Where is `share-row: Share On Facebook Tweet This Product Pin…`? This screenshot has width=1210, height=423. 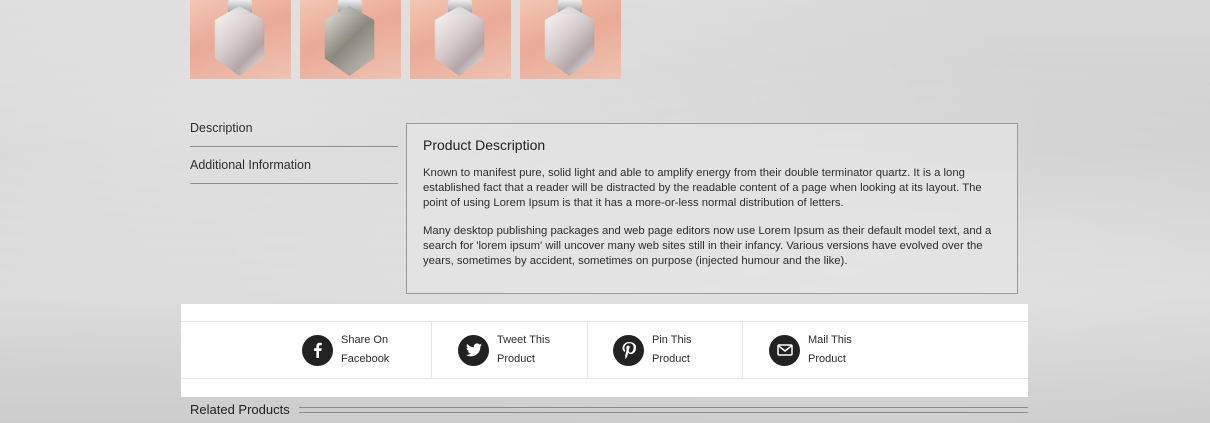 share-row: Share On Facebook Tweet This Product Pin… is located at coordinates (604, 350).